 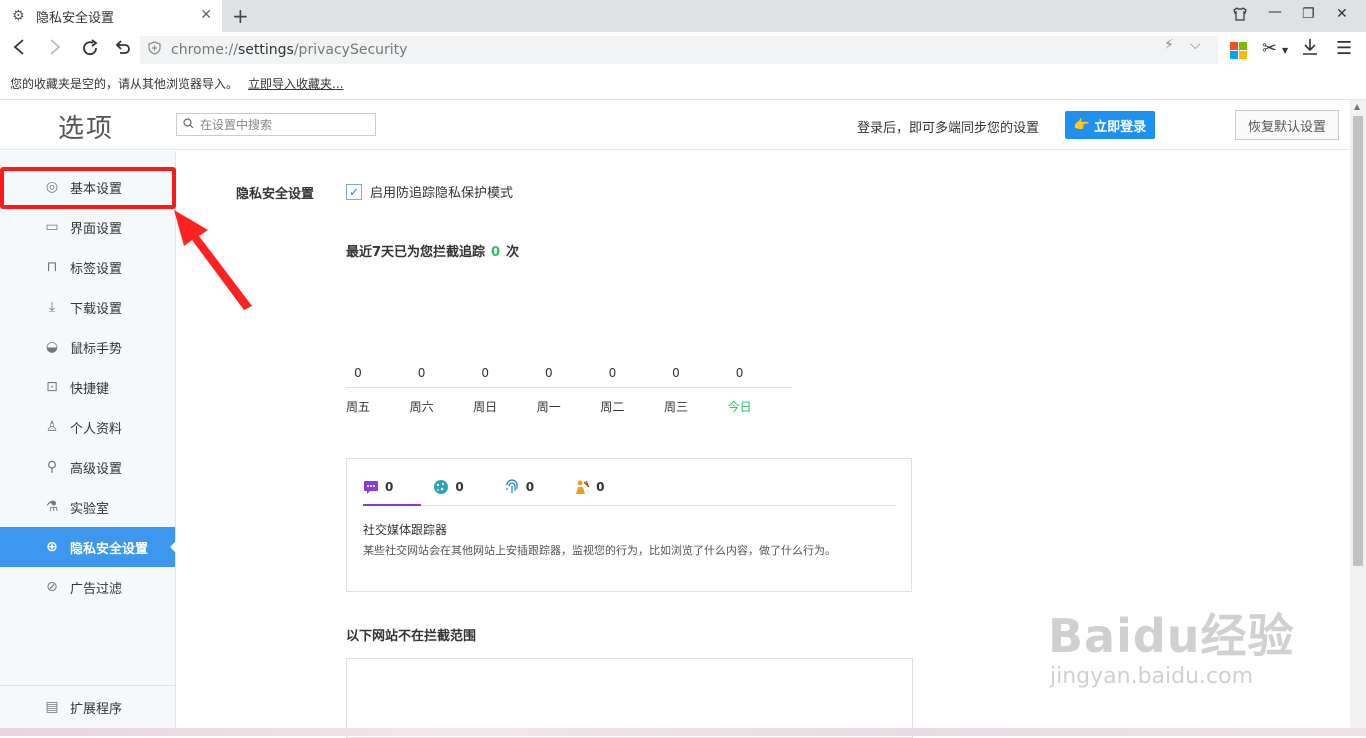 I want to click on sidebar-item-lab: ⚗ 实验室, so click(x=87, y=507).